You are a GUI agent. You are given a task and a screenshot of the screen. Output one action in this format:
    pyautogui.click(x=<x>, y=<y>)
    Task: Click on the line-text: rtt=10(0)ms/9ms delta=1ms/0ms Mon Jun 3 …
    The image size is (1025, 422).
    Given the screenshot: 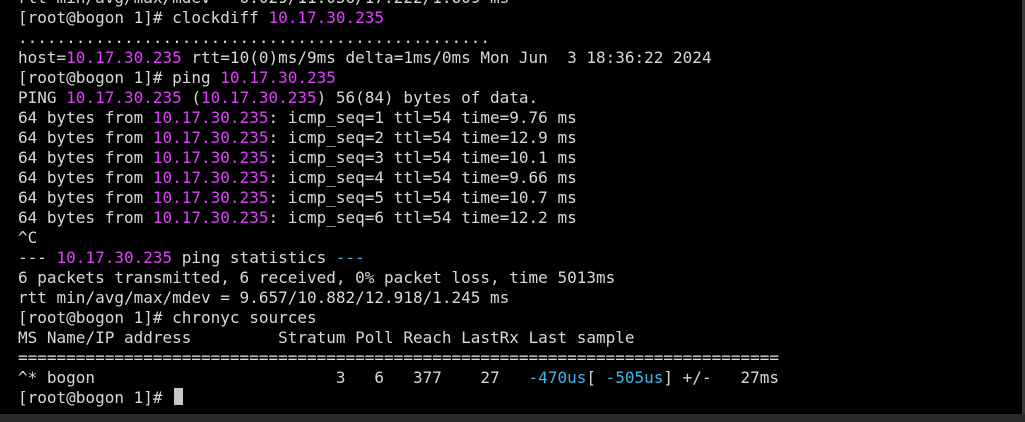 What is the action you would take?
    pyautogui.click(x=446, y=57)
    